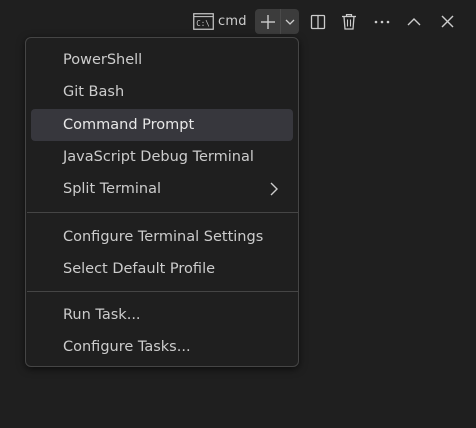 This screenshot has height=428, width=476. What do you see at coordinates (232, 21) in the screenshot?
I see `terminal-tab-label: cmd` at bounding box center [232, 21].